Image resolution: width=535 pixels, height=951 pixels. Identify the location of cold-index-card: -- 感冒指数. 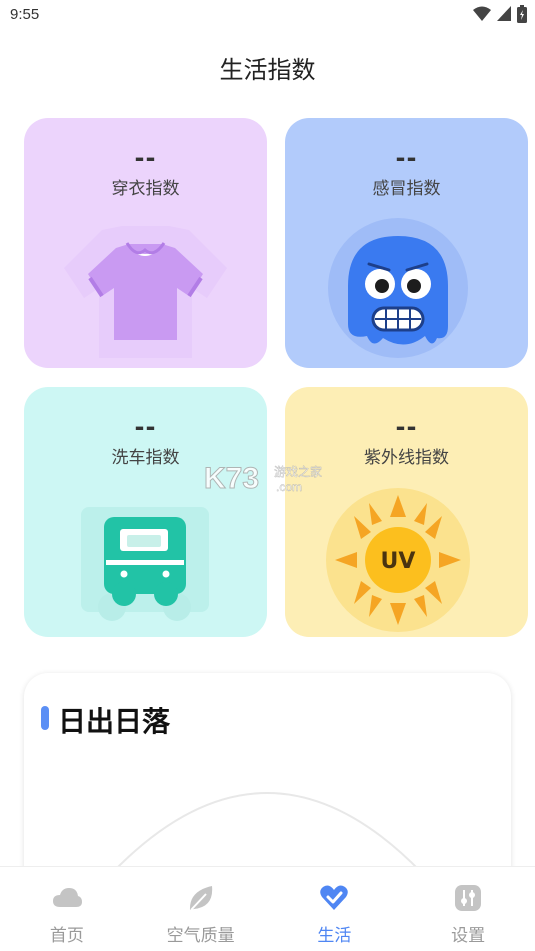
(406, 243).